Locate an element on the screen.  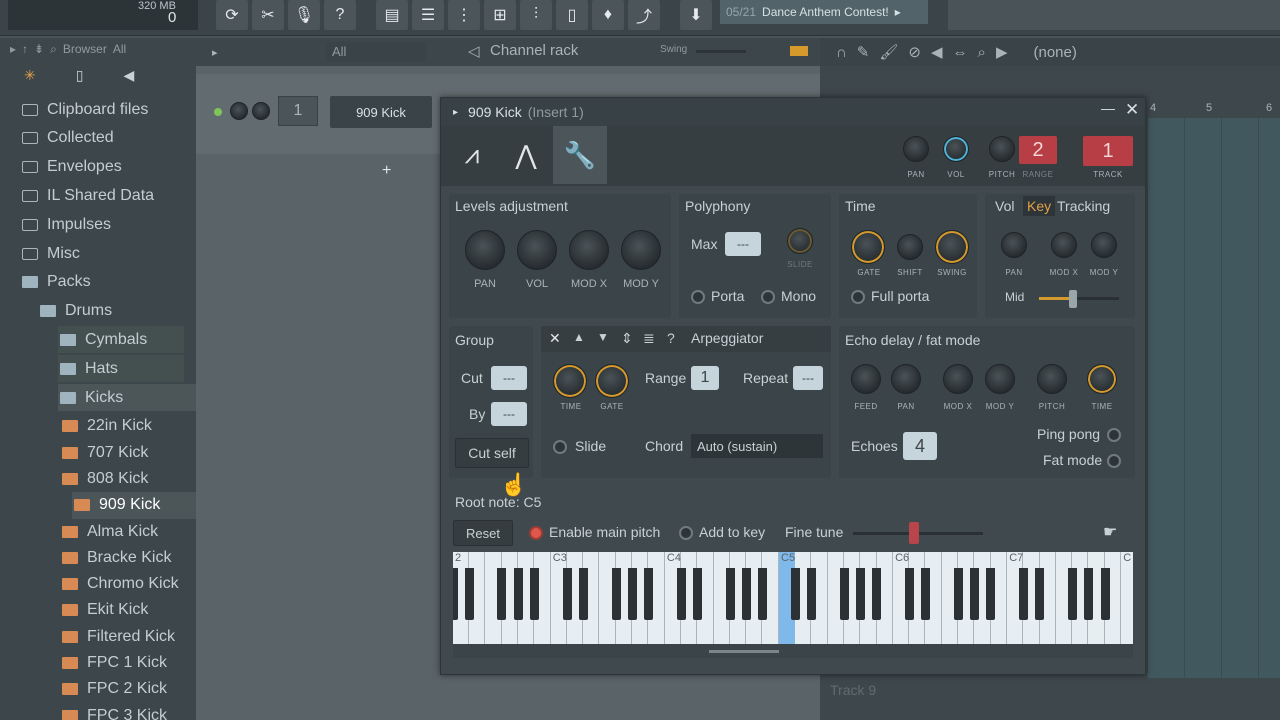
full-porta-radio is located at coordinates (858, 297).